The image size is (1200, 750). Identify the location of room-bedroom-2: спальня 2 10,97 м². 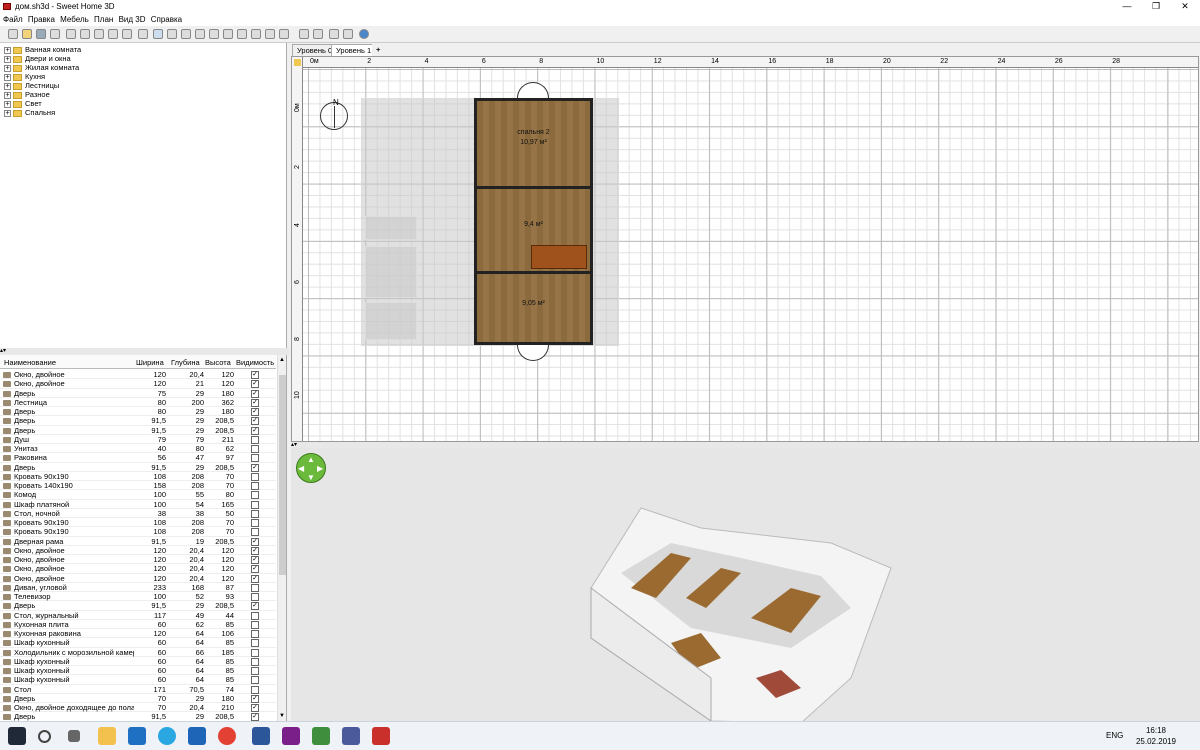
(533, 143).